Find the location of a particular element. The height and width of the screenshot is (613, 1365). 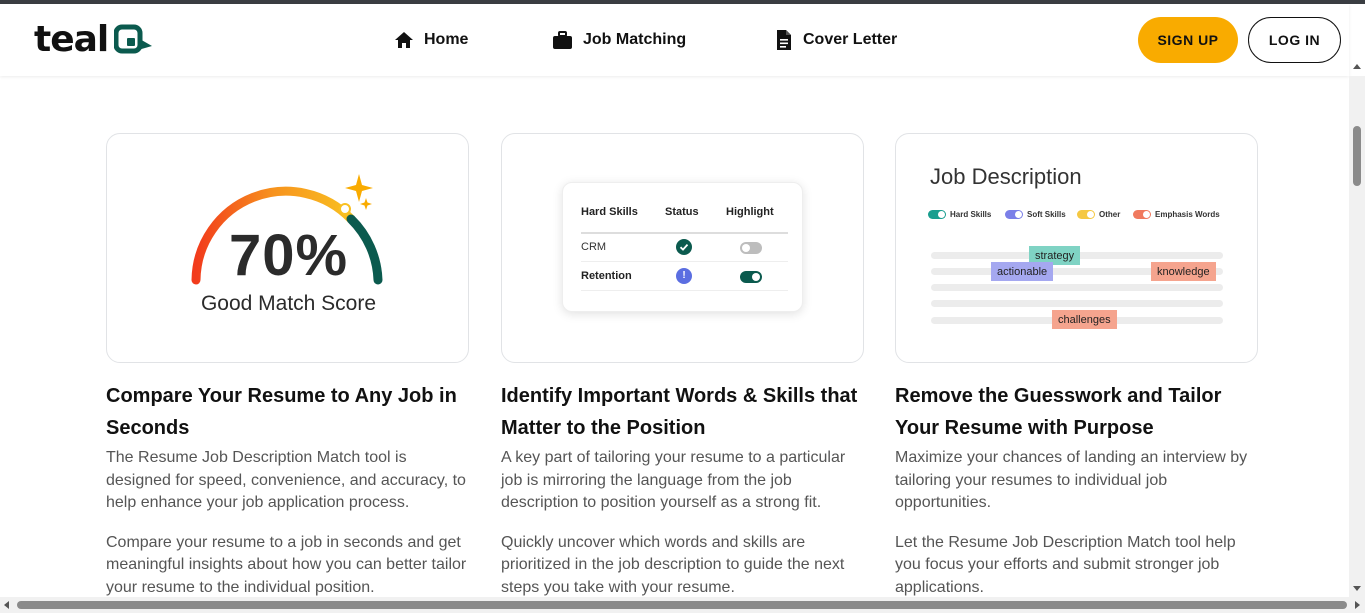

tag-knowledge: knowledge is located at coordinates (1183, 271).